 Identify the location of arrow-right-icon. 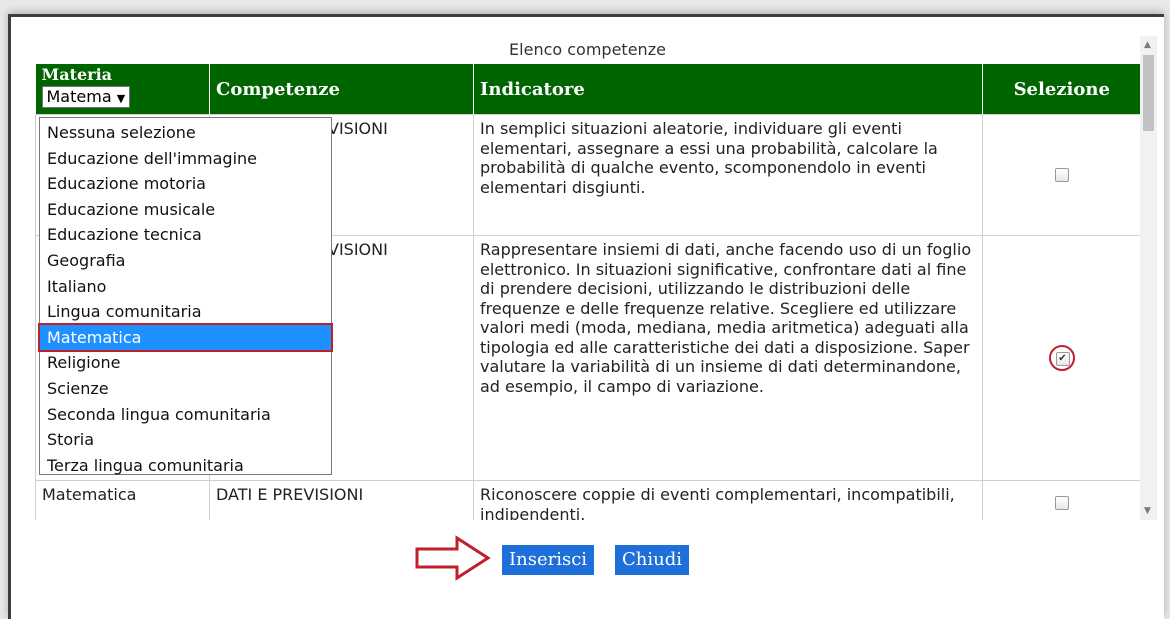
(453, 558).